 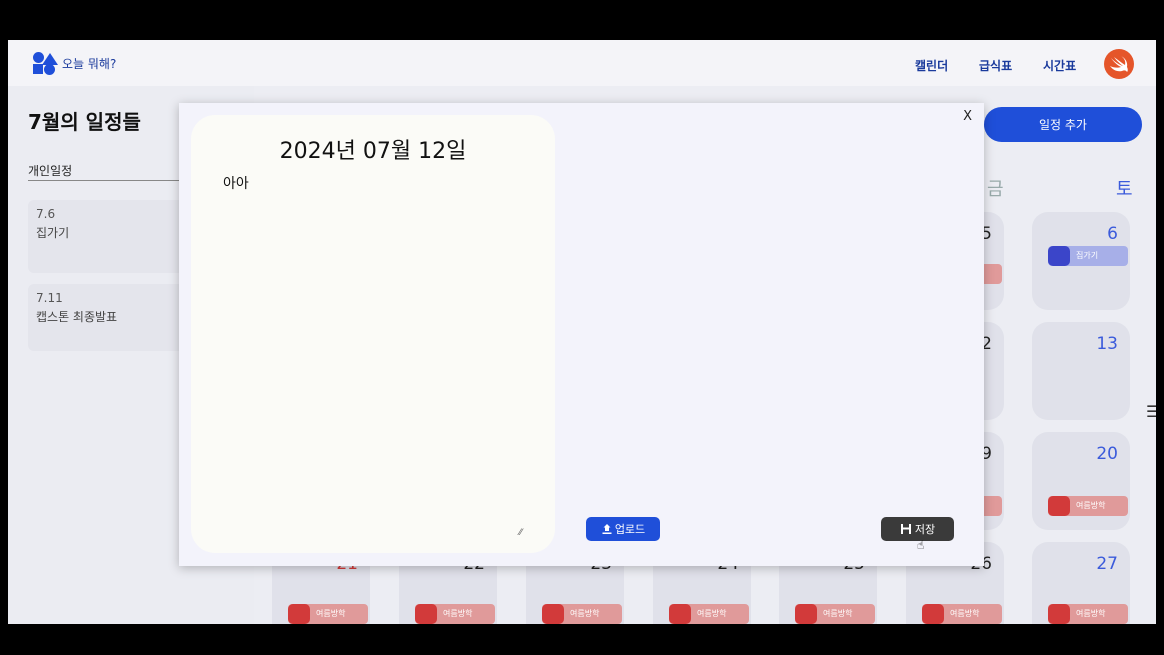 What do you see at coordinates (49, 298) in the screenshot?
I see `event-date: 7.11` at bounding box center [49, 298].